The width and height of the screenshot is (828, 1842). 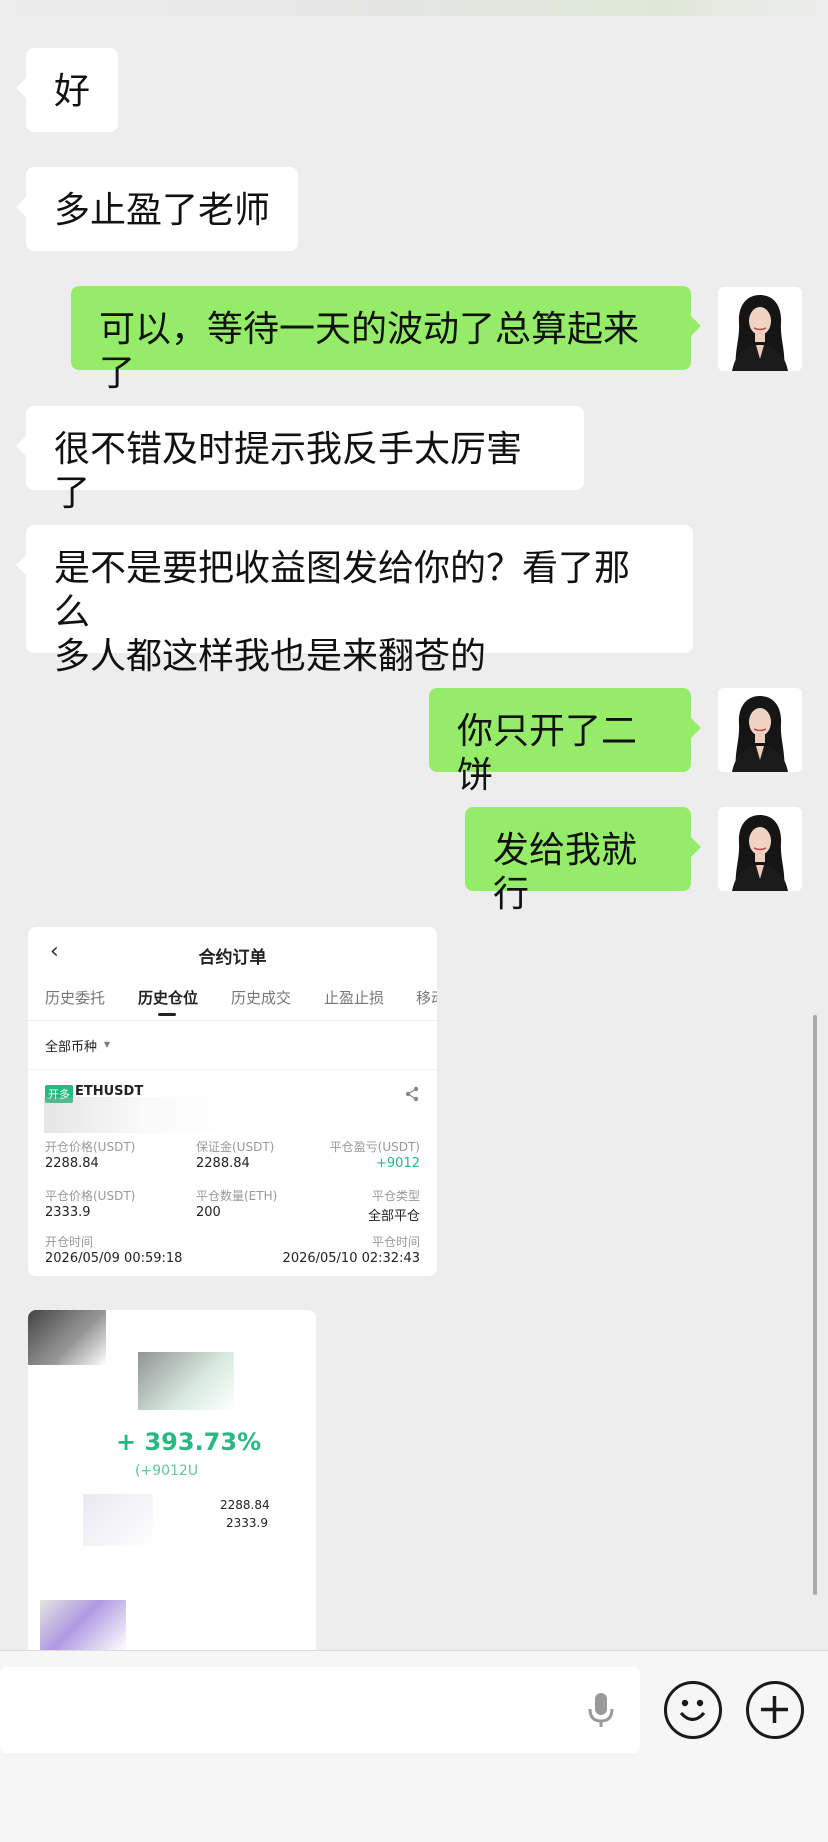 I want to click on profit-percent: + 393.73%, so click(x=189, y=1442).